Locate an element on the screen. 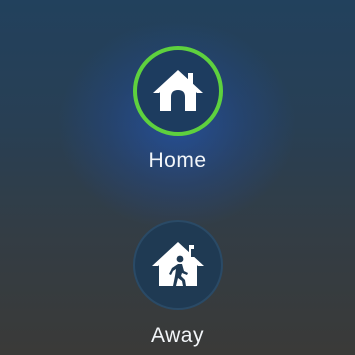  home-mode-label: Home is located at coordinates (177, 160).